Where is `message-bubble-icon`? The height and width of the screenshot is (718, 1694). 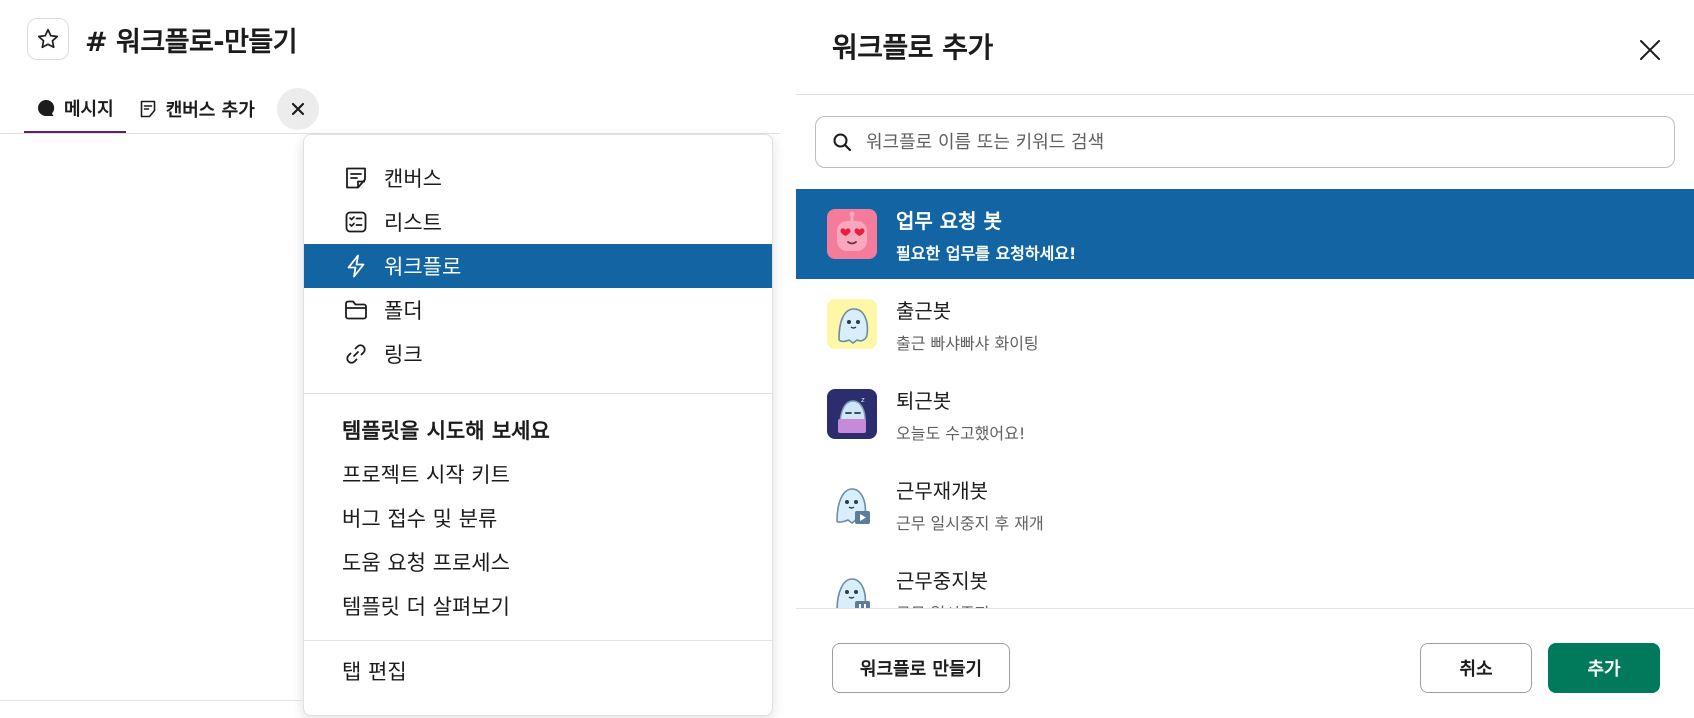 message-bubble-icon is located at coordinates (46, 108).